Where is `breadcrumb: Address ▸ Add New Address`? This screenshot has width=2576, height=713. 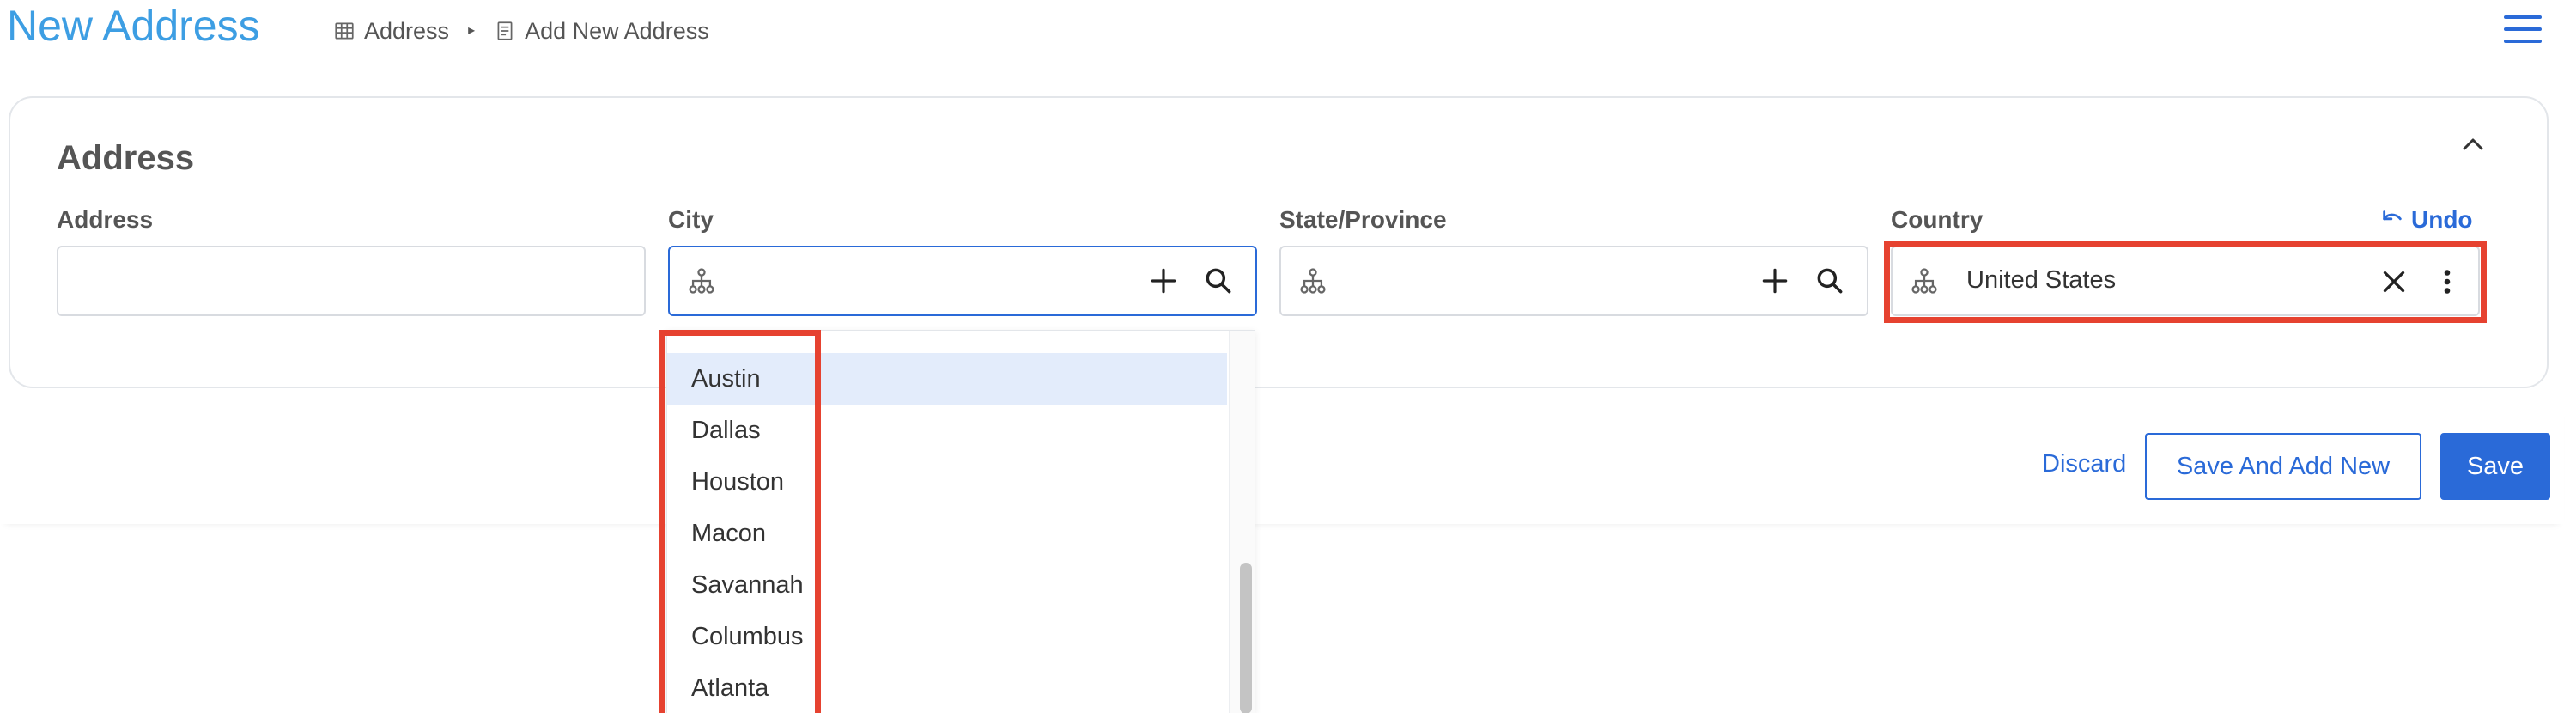 breadcrumb: Address ▸ Add New Address is located at coordinates (521, 31).